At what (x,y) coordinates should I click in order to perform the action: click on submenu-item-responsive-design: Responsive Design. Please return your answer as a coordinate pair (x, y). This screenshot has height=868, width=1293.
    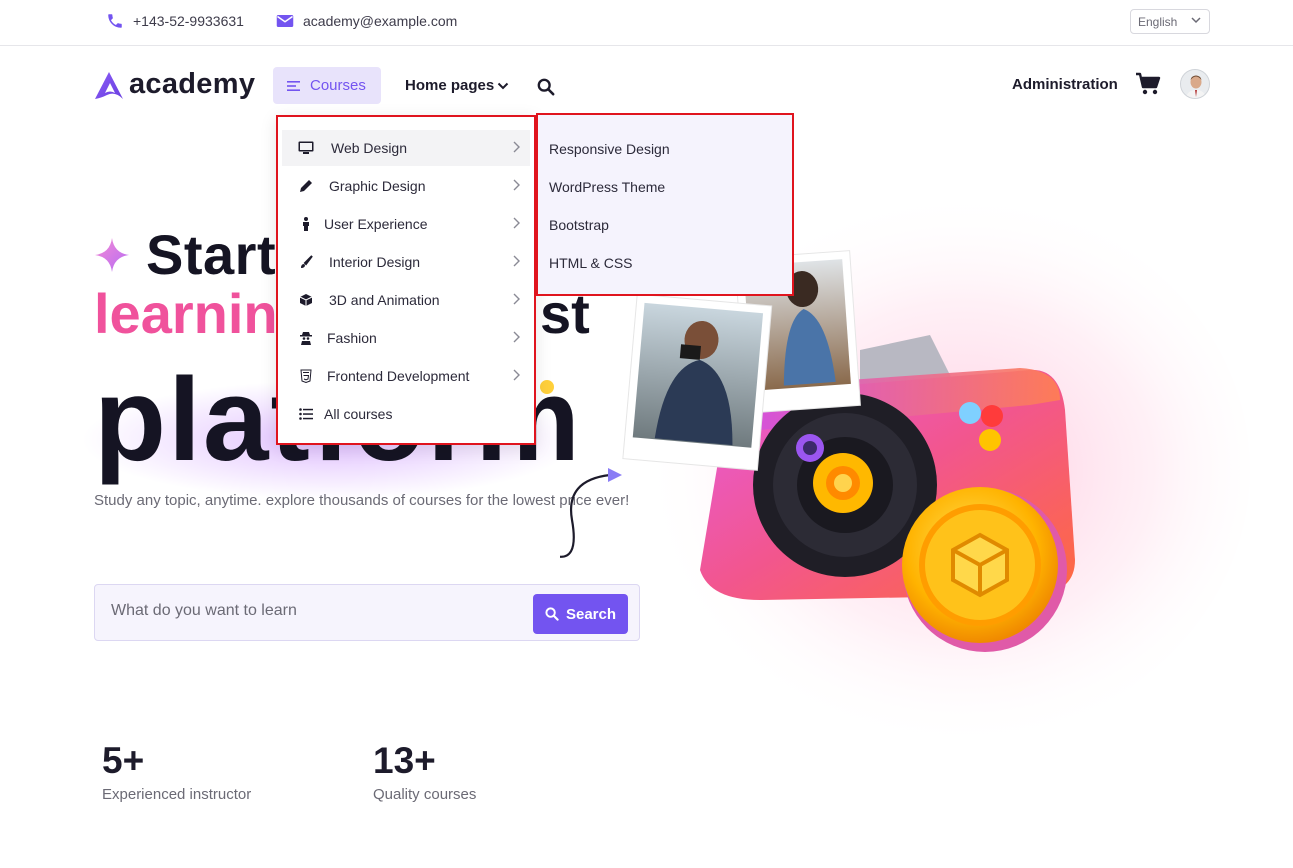
    Looking at the image, I should click on (609, 149).